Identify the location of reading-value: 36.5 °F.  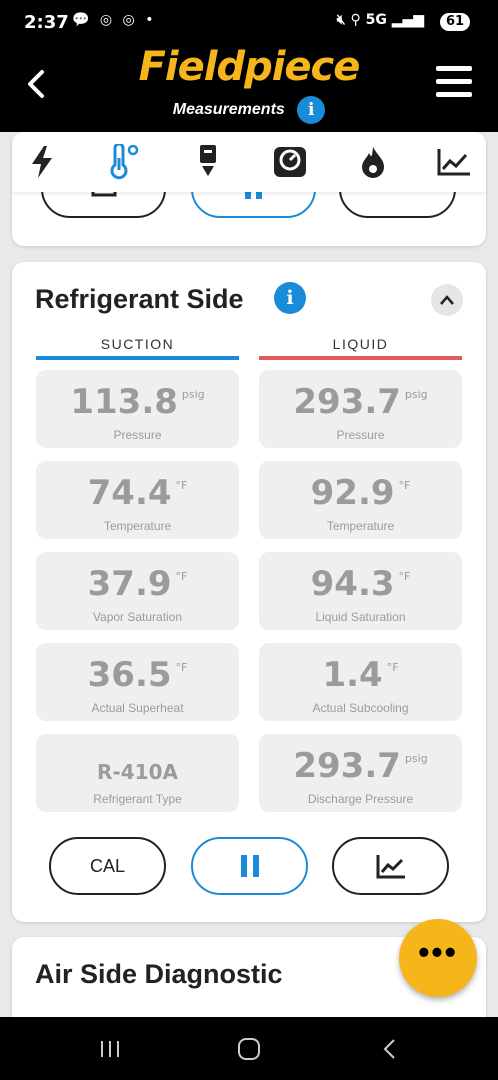
(137, 675).